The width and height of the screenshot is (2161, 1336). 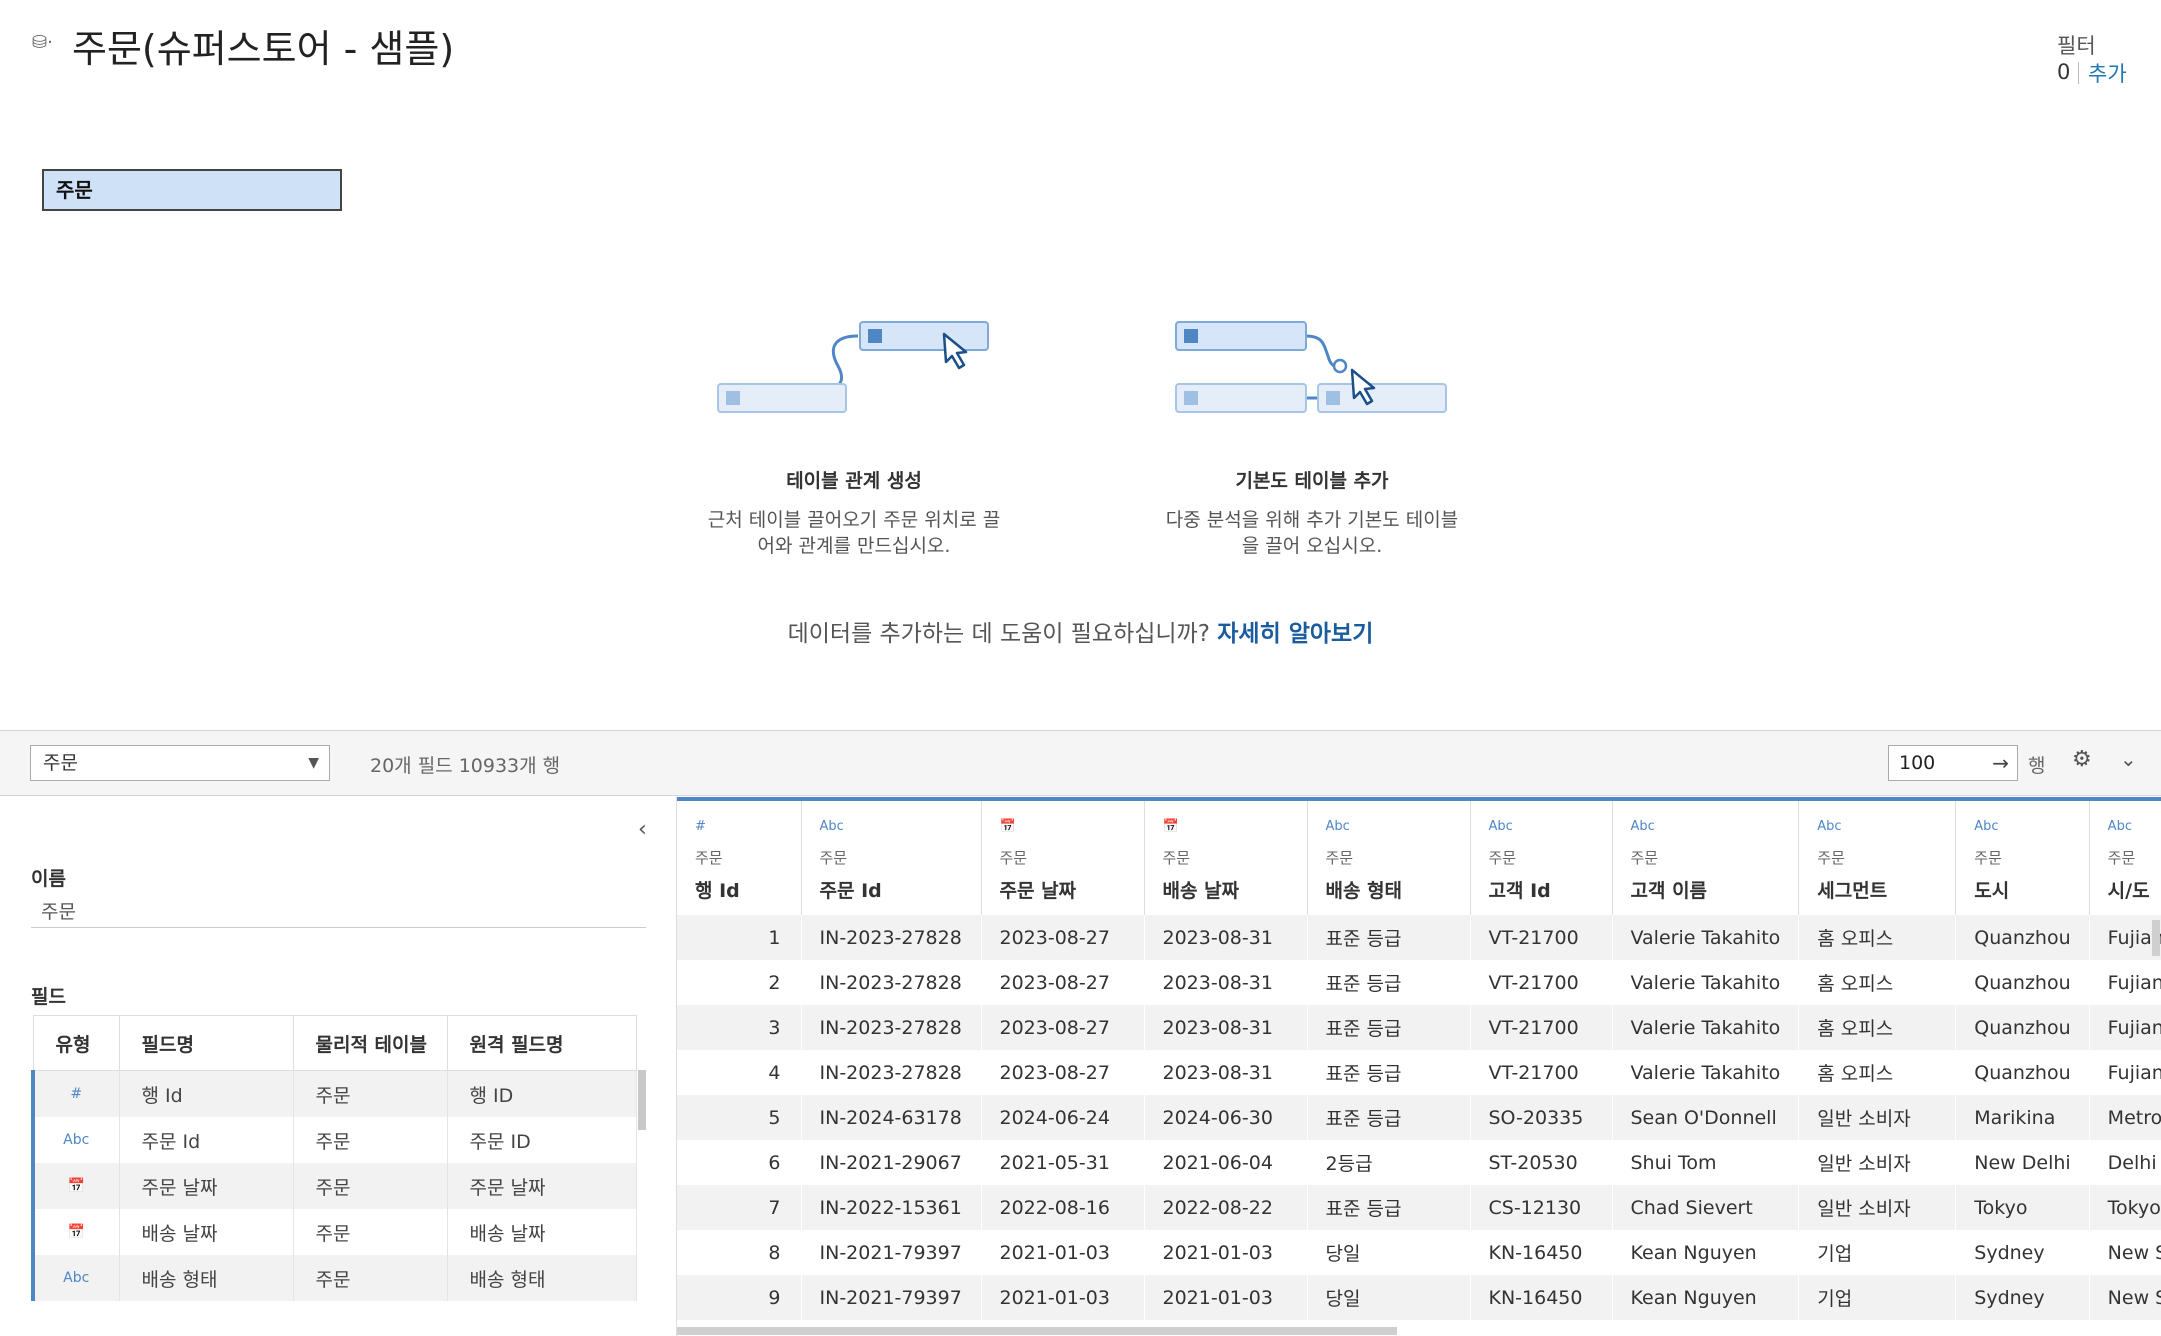 What do you see at coordinates (1295, 634) in the screenshot?
I see `learn-more-link: 자세히 알아보기` at bounding box center [1295, 634].